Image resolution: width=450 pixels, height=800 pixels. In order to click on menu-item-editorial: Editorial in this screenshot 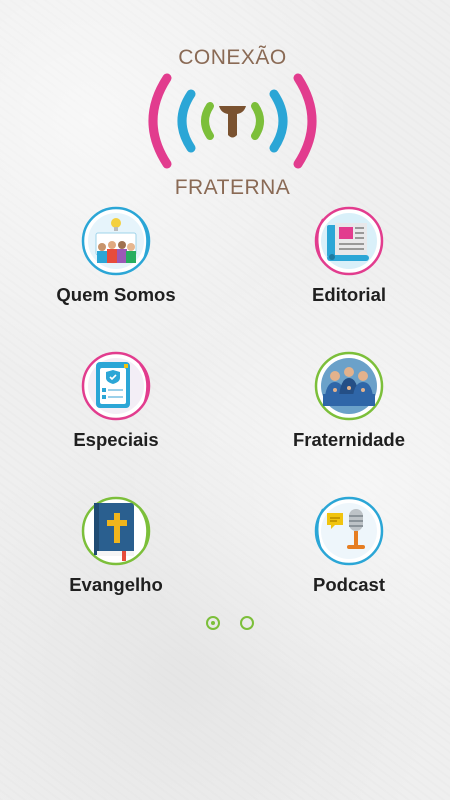, I will do `click(348, 261)`.